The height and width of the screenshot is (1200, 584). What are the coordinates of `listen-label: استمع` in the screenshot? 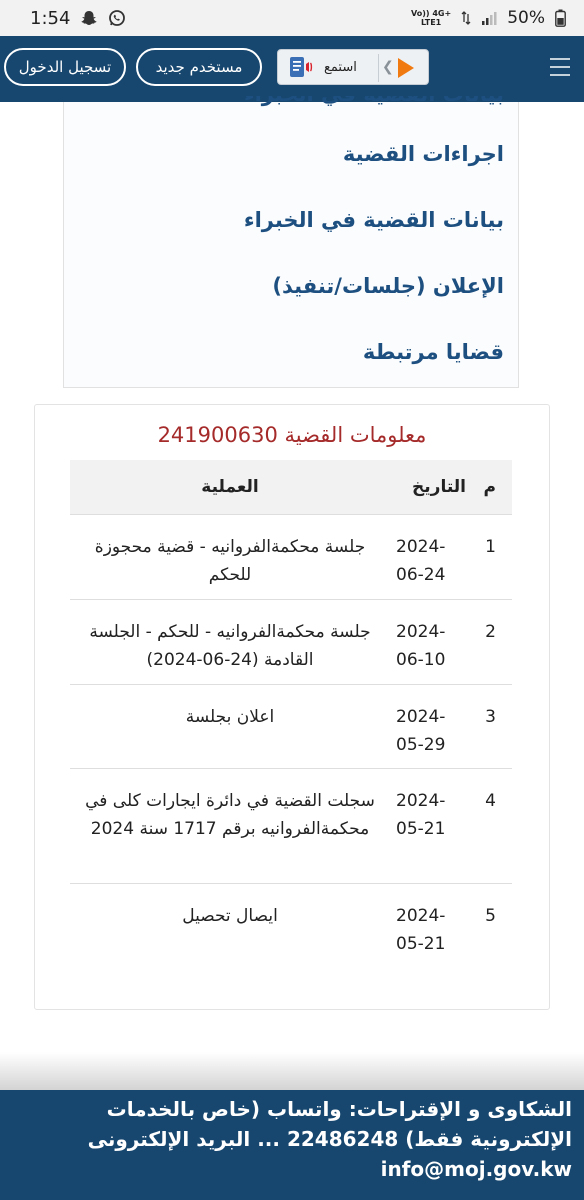 It's located at (340, 67).